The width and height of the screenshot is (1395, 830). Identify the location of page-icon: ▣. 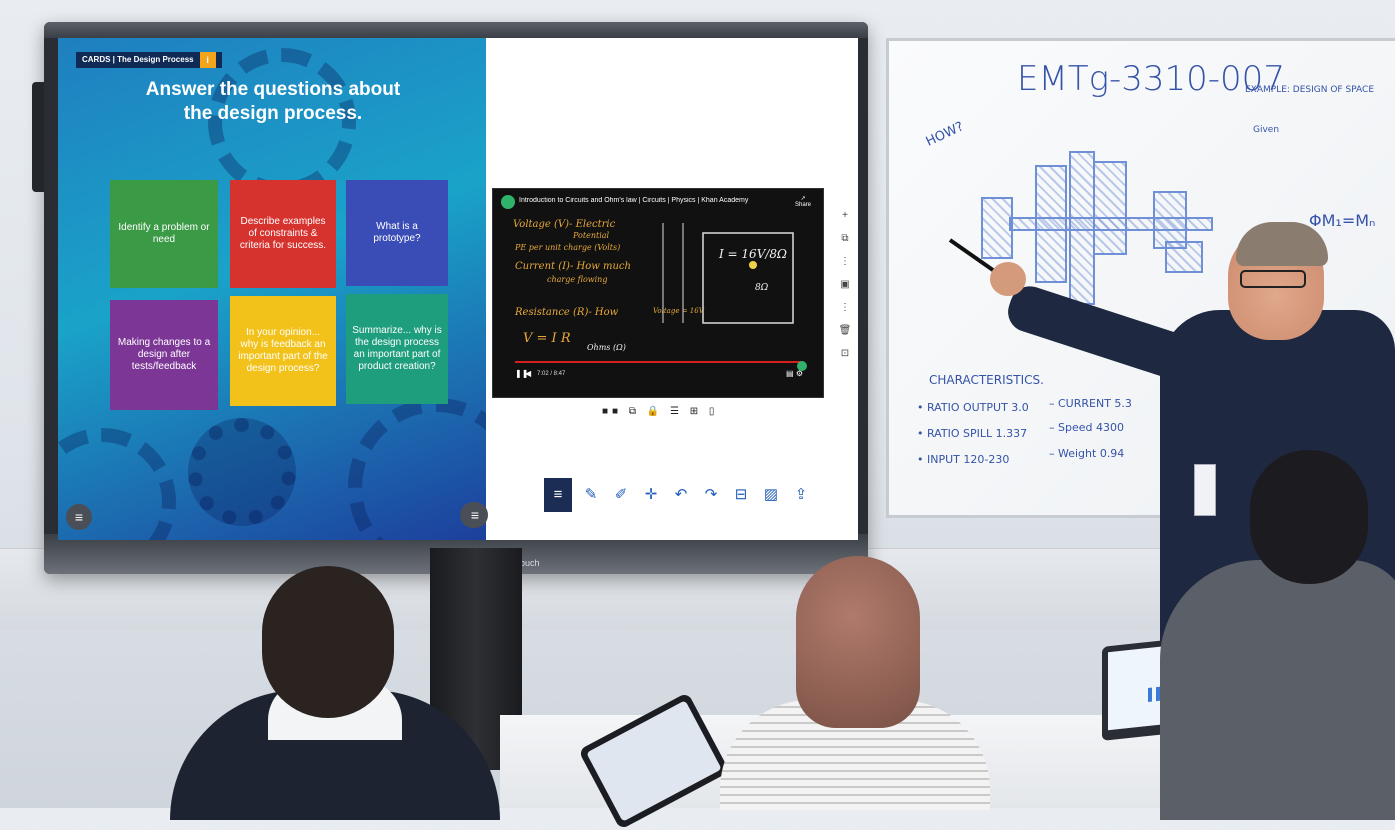
(845, 284).